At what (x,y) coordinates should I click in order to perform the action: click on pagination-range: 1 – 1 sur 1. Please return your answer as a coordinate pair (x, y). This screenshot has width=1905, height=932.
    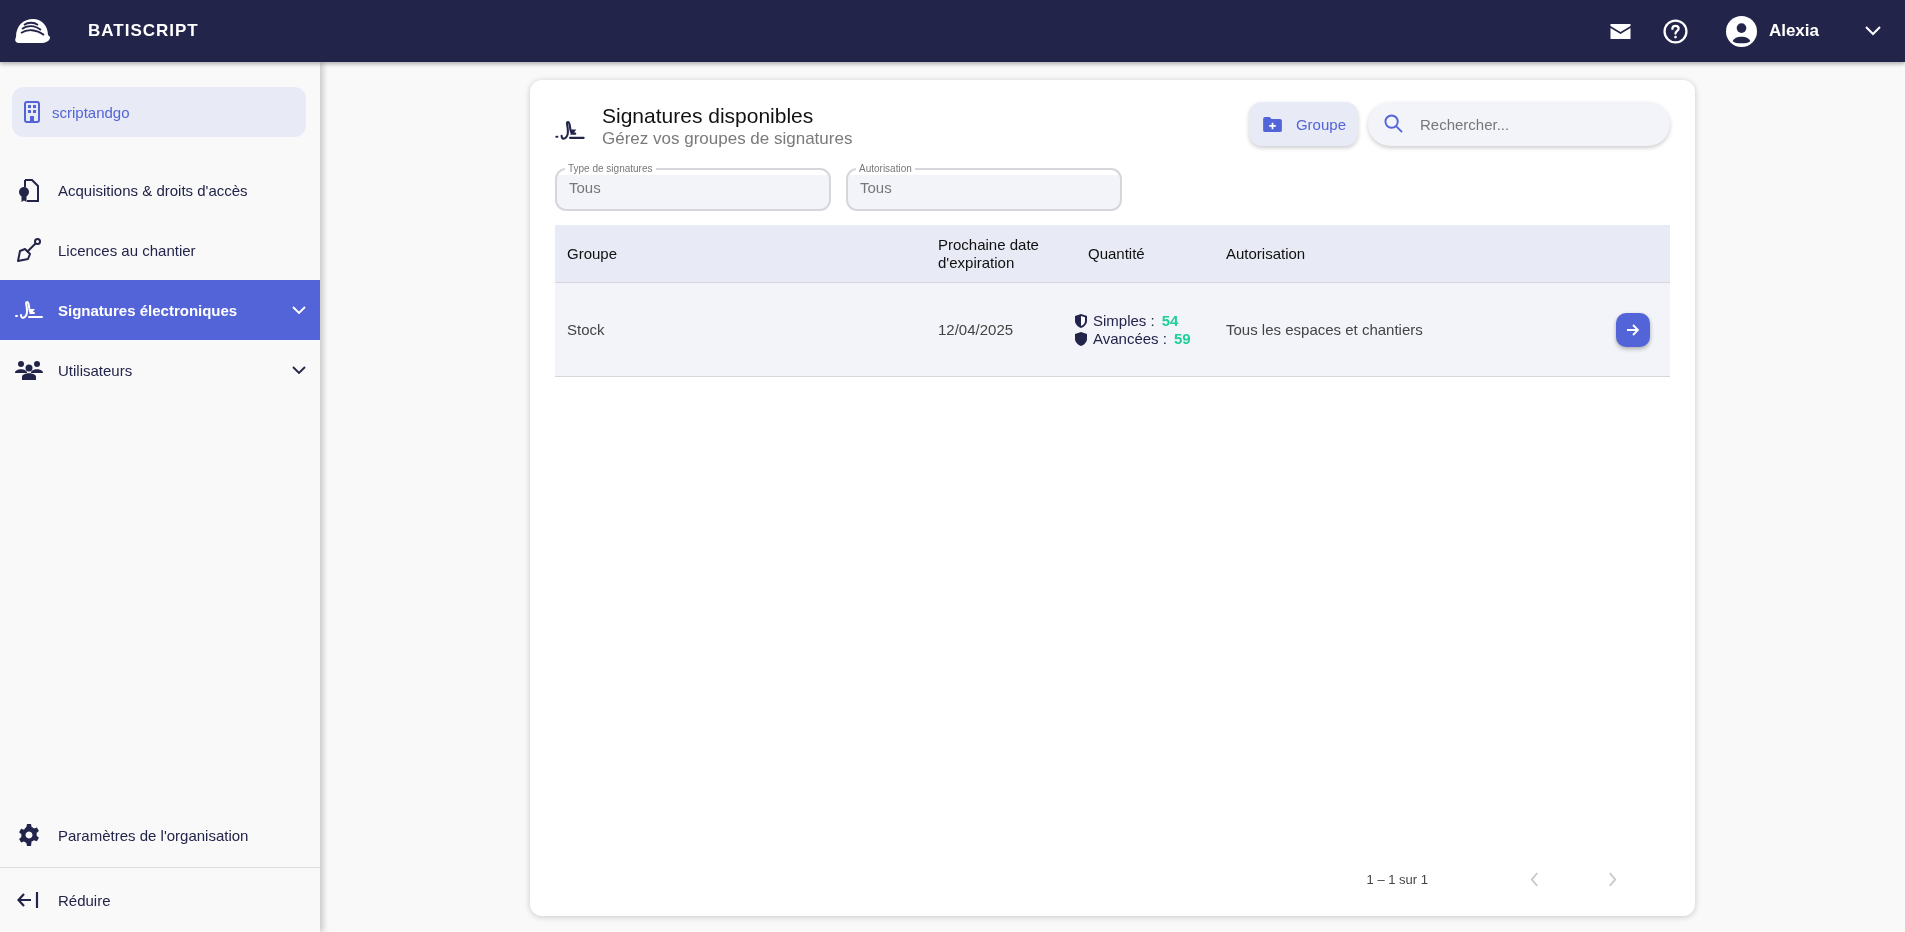
    Looking at the image, I should click on (1397, 879).